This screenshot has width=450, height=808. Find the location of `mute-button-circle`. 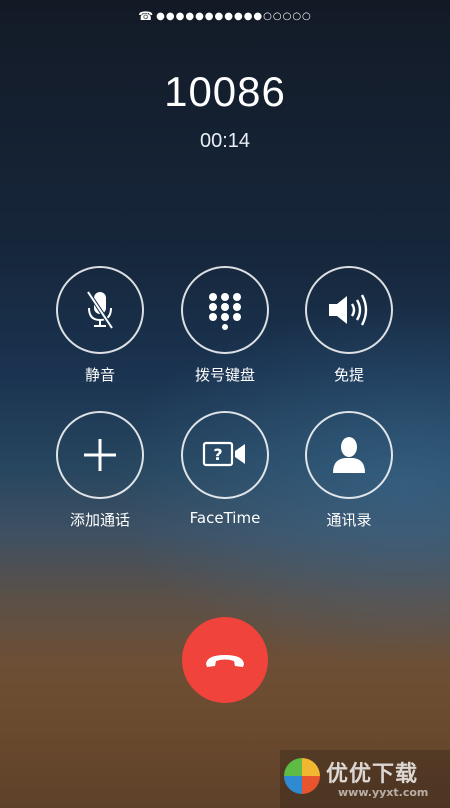

mute-button-circle is located at coordinates (100, 310).